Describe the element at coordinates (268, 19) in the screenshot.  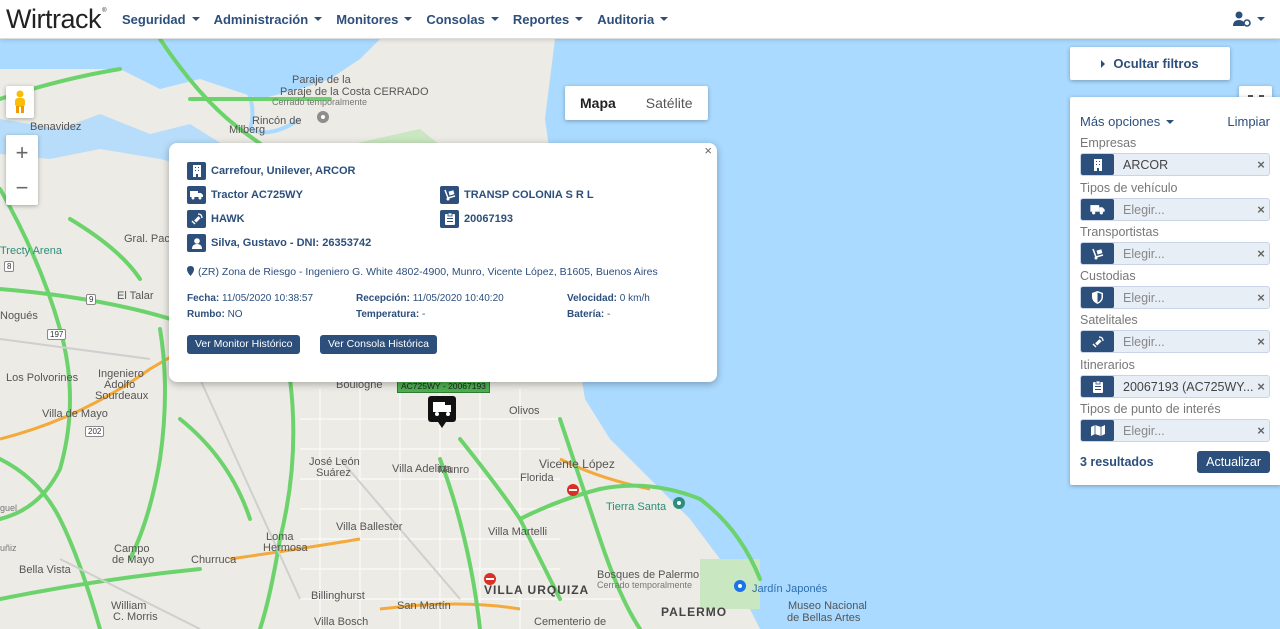
I see `nav-administracion: Administración` at that location.